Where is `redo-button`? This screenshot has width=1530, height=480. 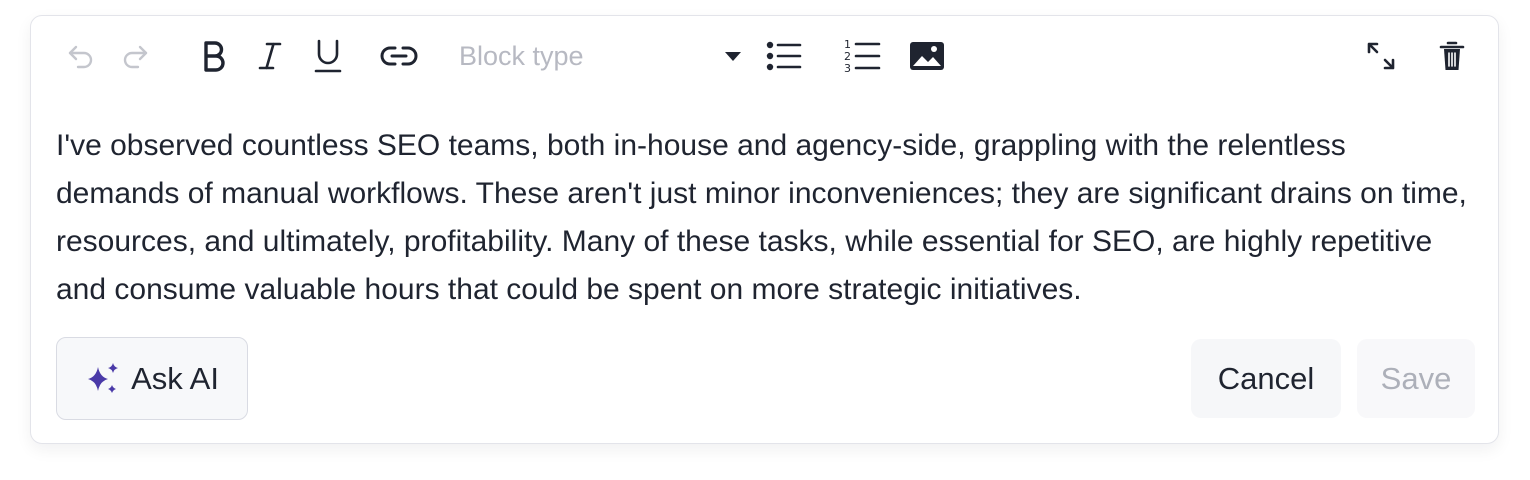
redo-button is located at coordinates (135, 56).